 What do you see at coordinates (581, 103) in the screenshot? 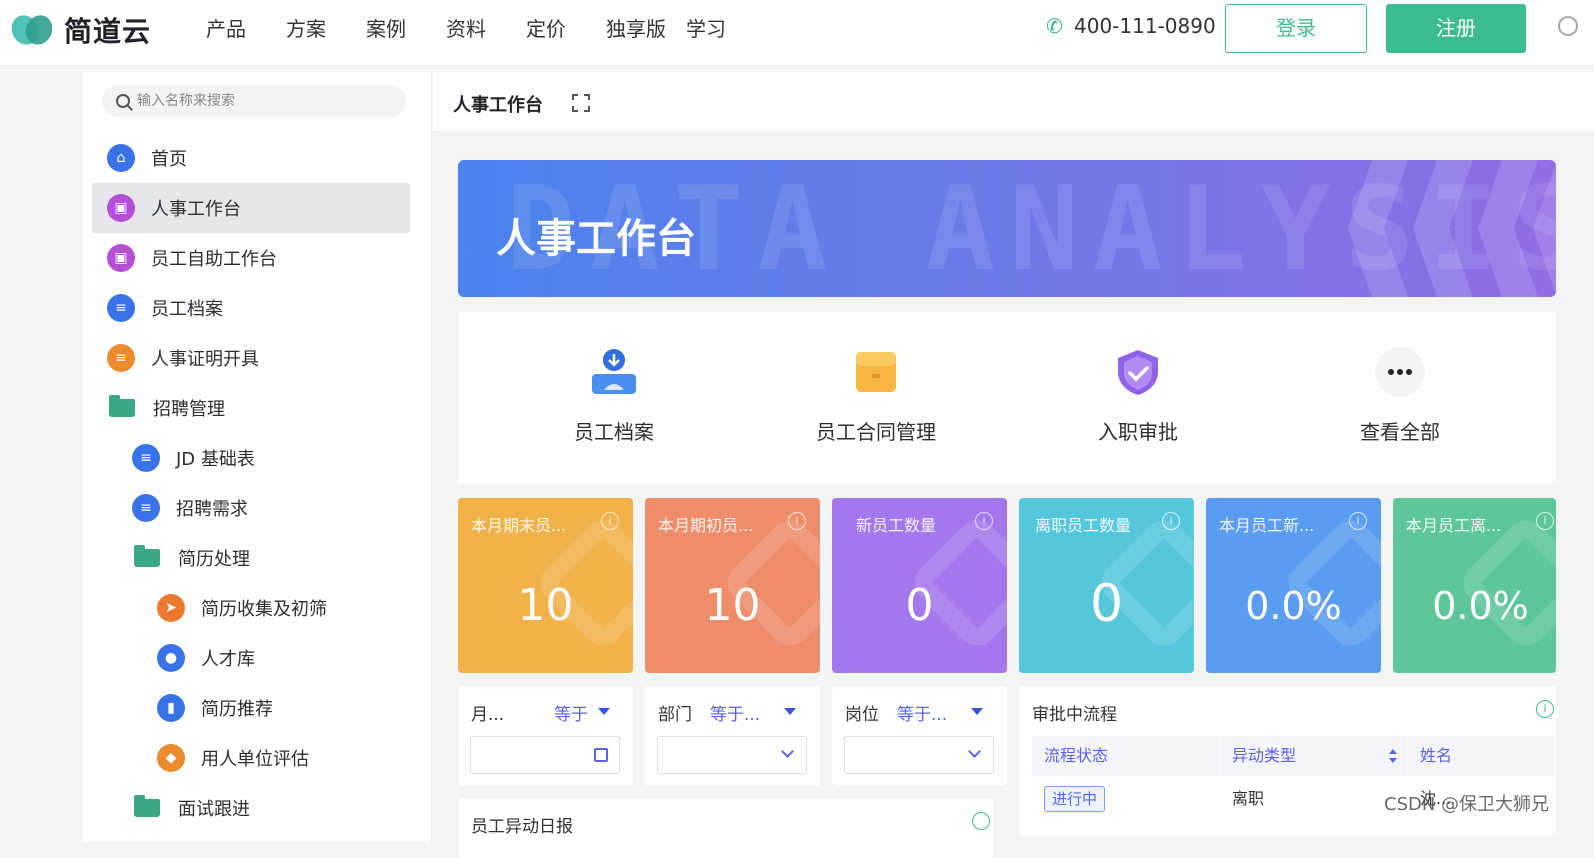
I see `fullscreen-icon` at bounding box center [581, 103].